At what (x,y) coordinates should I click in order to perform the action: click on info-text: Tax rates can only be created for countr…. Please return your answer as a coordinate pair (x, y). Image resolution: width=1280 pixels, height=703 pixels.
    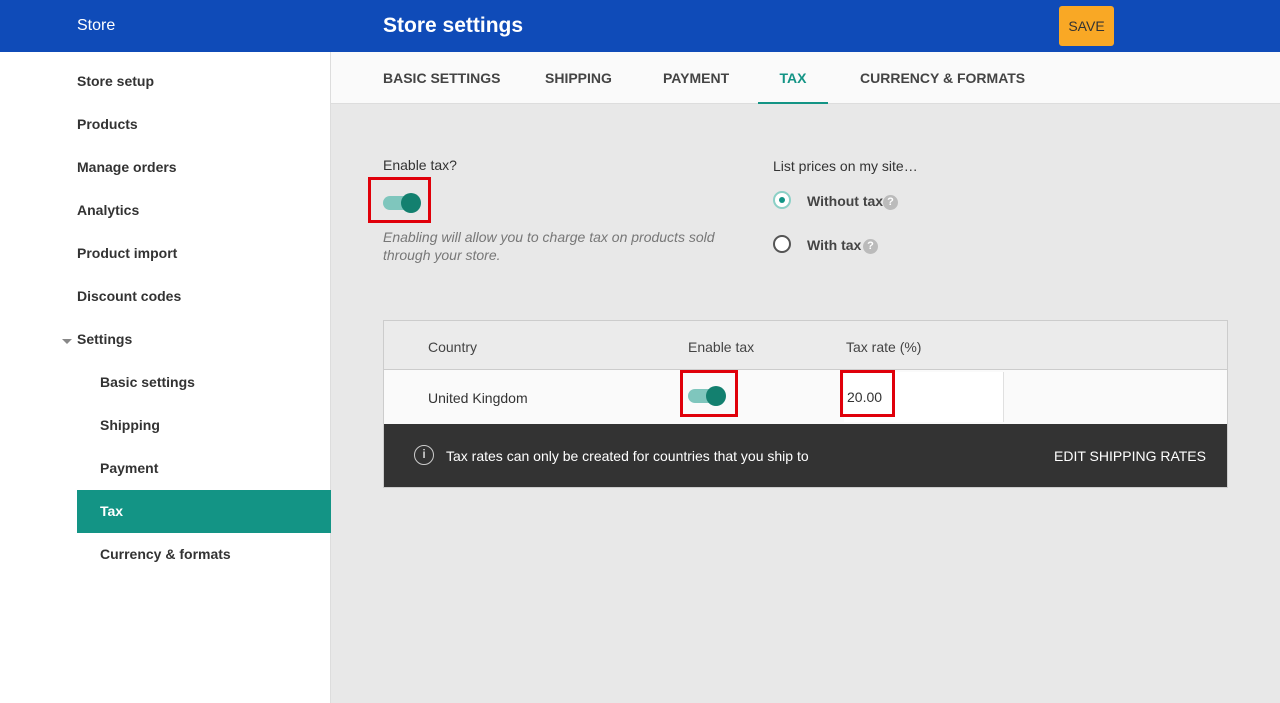
    Looking at the image, I should click on (627, 456).